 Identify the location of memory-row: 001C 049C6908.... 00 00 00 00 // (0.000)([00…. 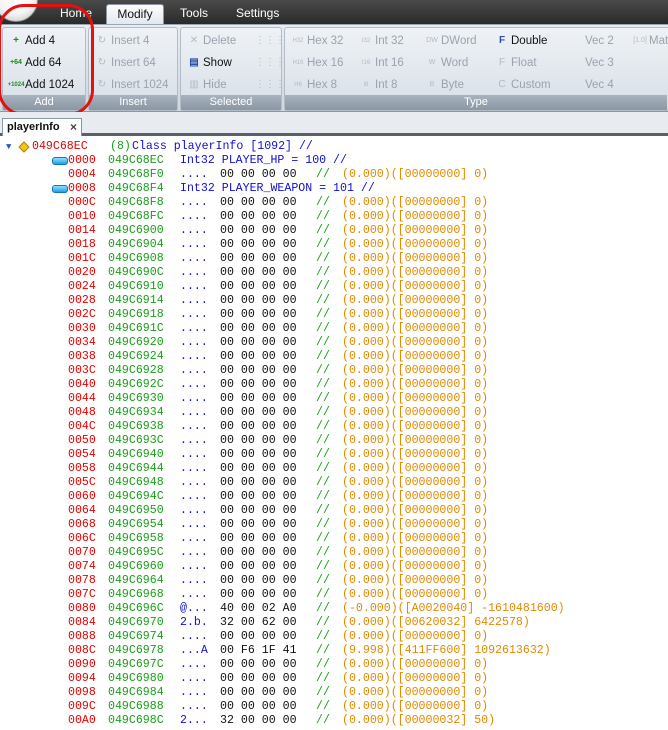
(334, 259).